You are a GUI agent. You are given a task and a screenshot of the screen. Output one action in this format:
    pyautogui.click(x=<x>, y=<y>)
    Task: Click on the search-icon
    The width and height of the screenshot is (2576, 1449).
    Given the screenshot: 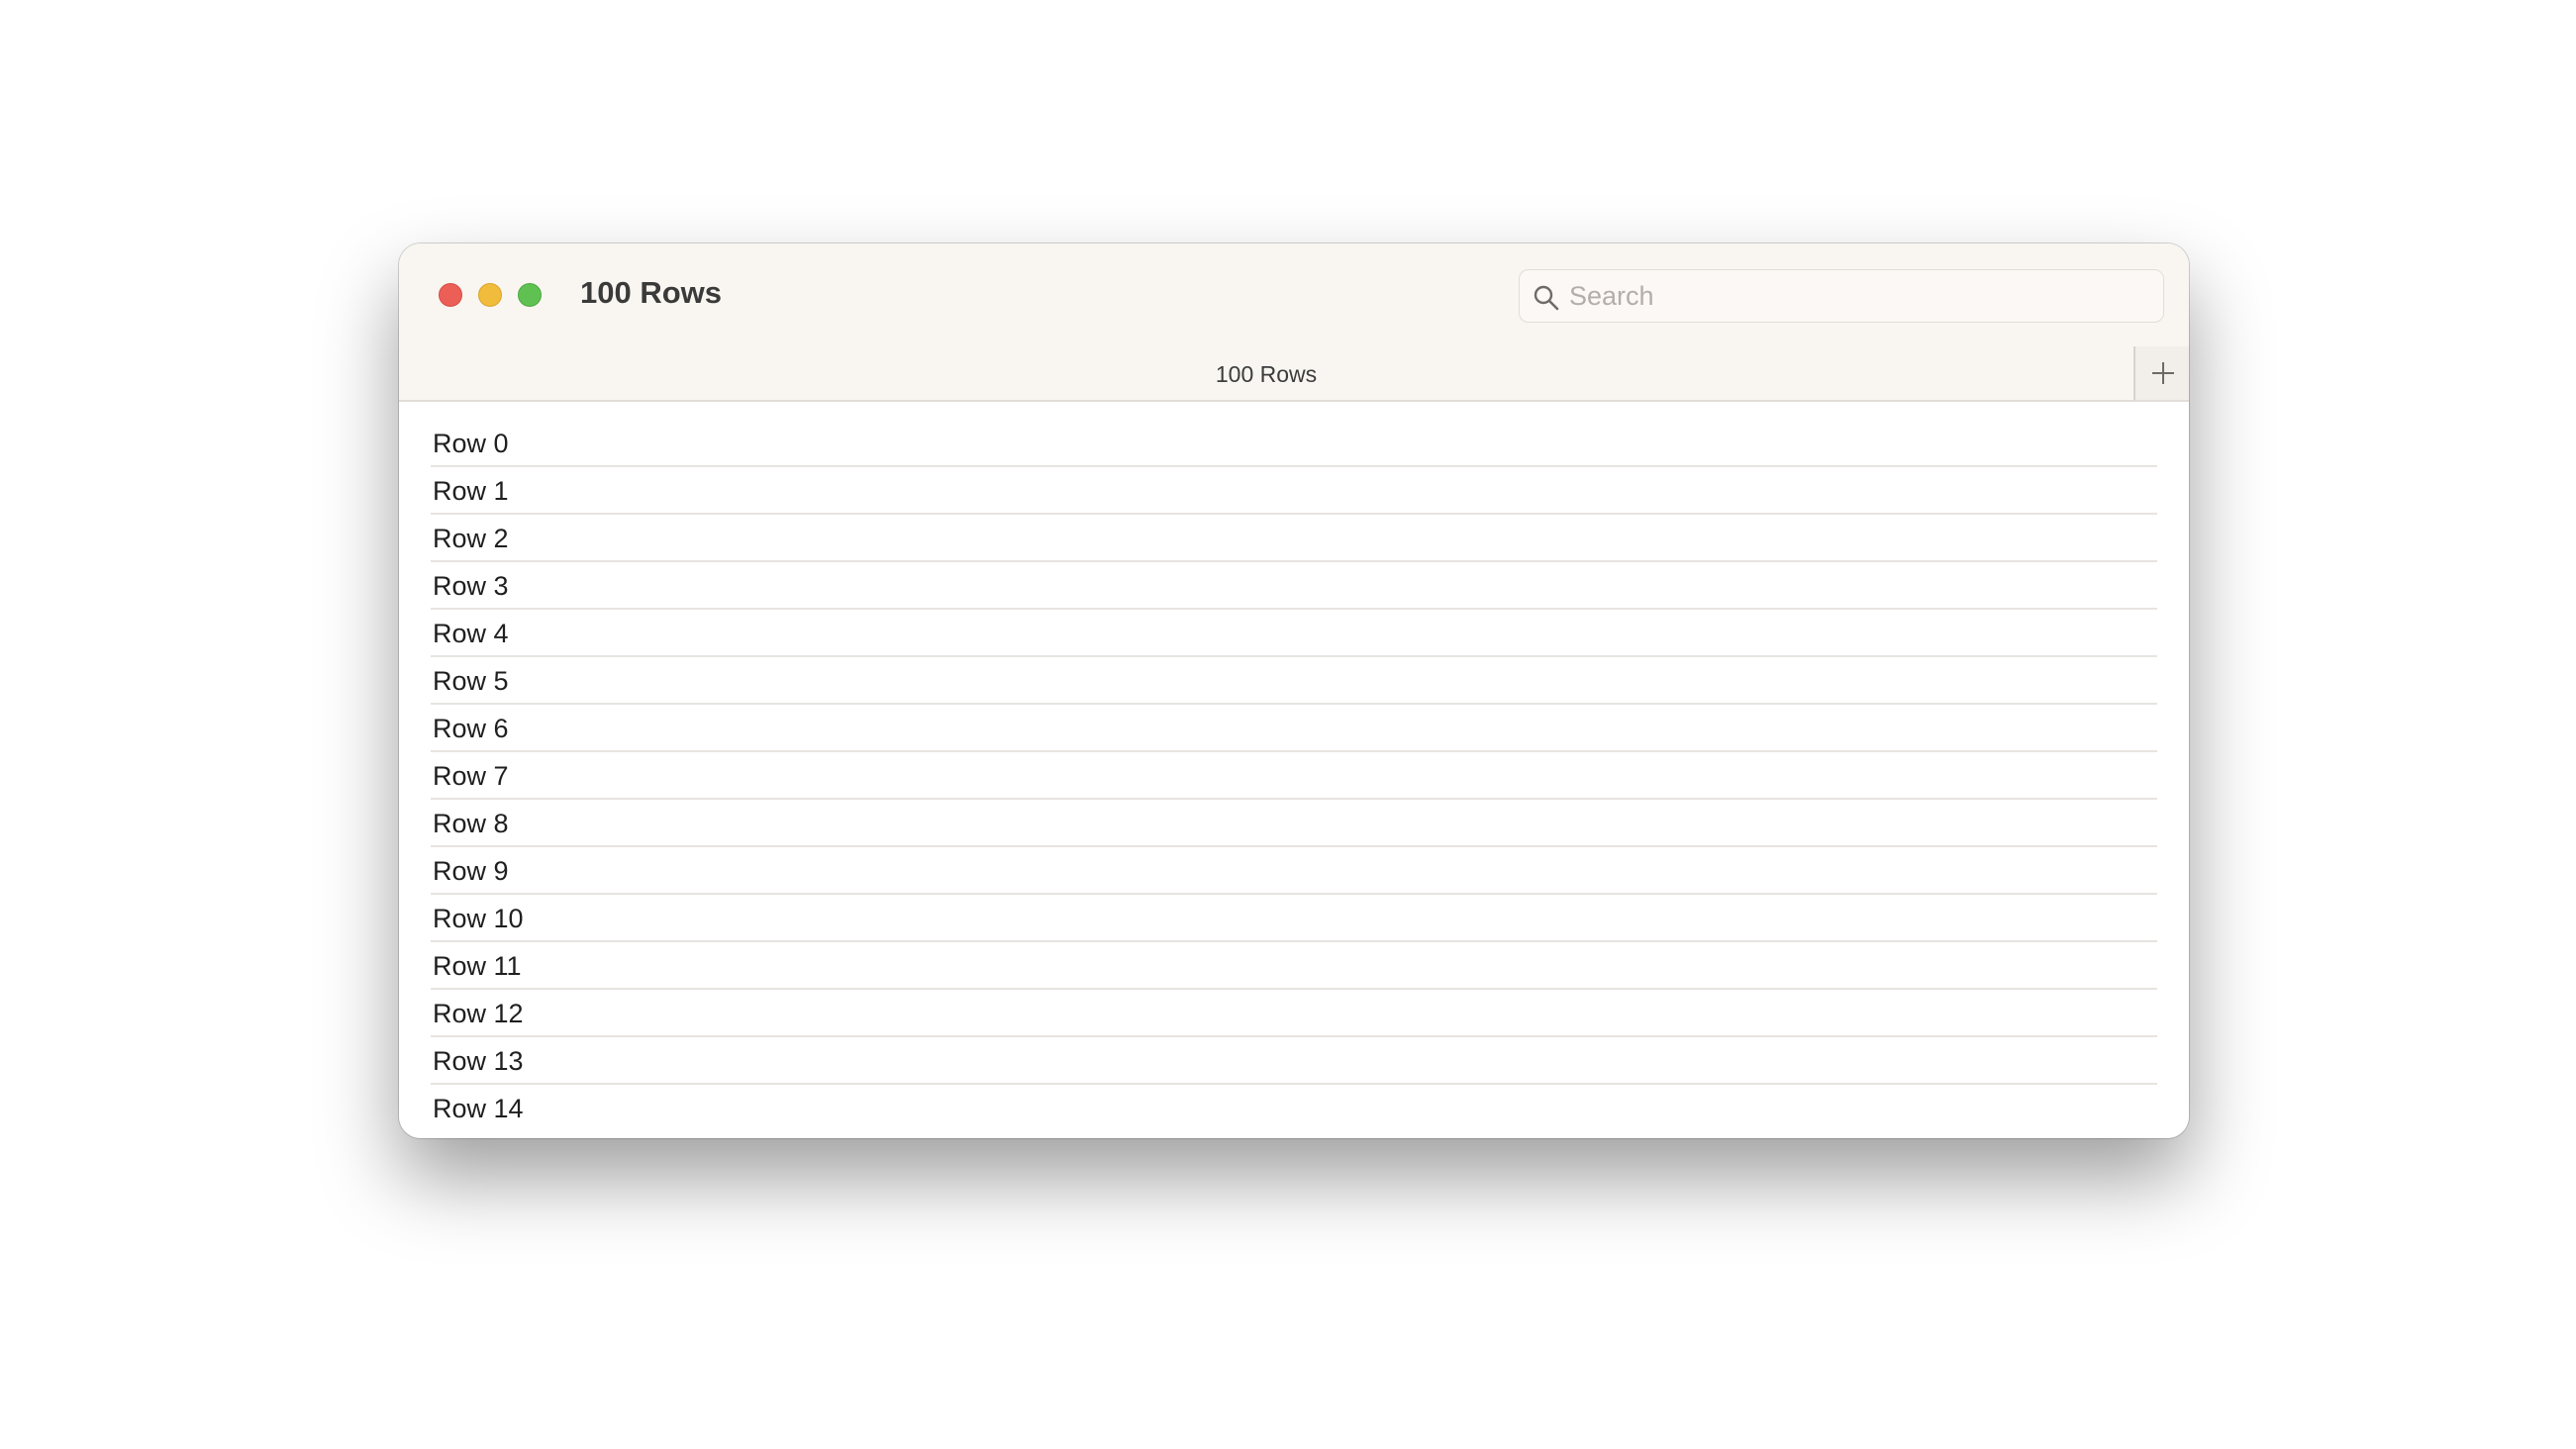 What is the action you would take?
    pyautogui.click(x=1546, y=298)
    